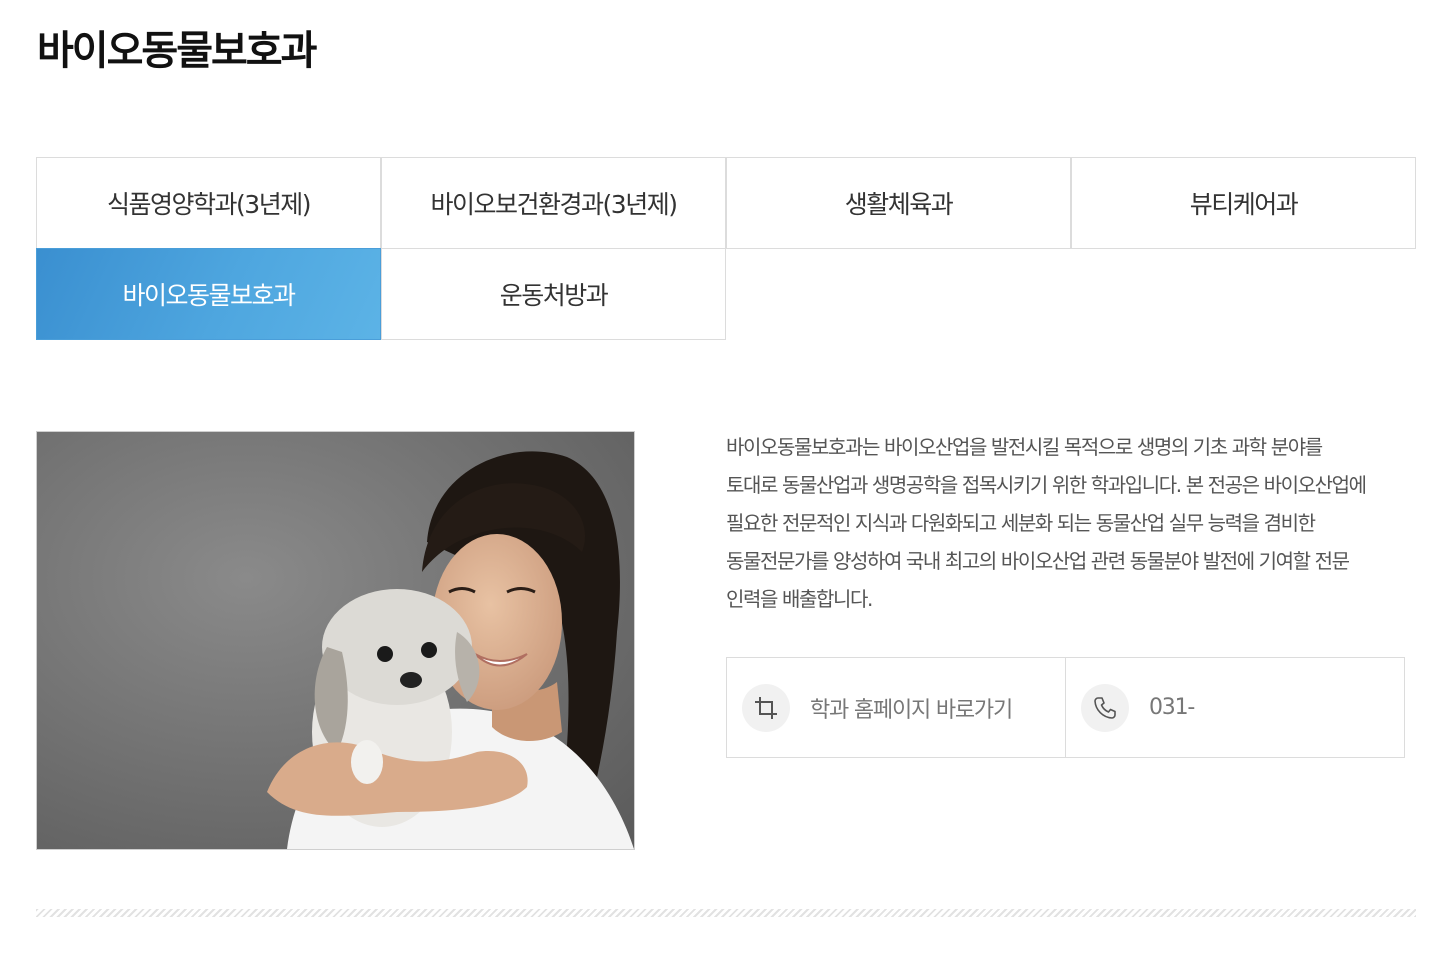 Image resolution: width=1452 pixels, height=957 pixels. What do you see at coordinates (911, 710) in the screenshot?
I see `homepage-link-label: 학과 홈페이지 바로가기` at bounding box center [911, 710].